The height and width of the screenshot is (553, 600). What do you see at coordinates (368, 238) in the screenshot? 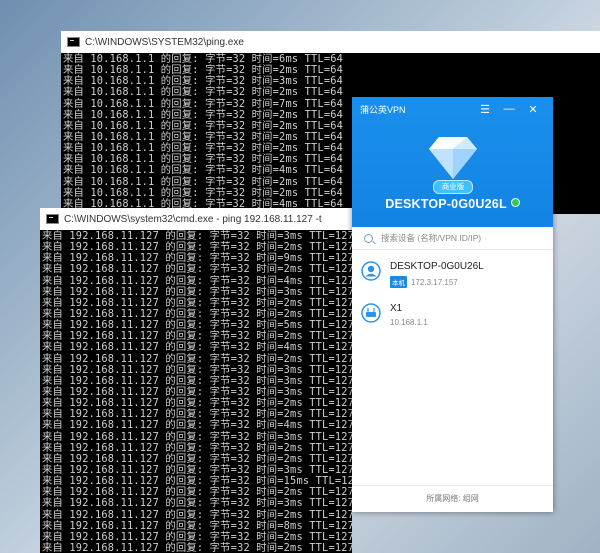
I see `search-icon` at bounding box center [368, 238].